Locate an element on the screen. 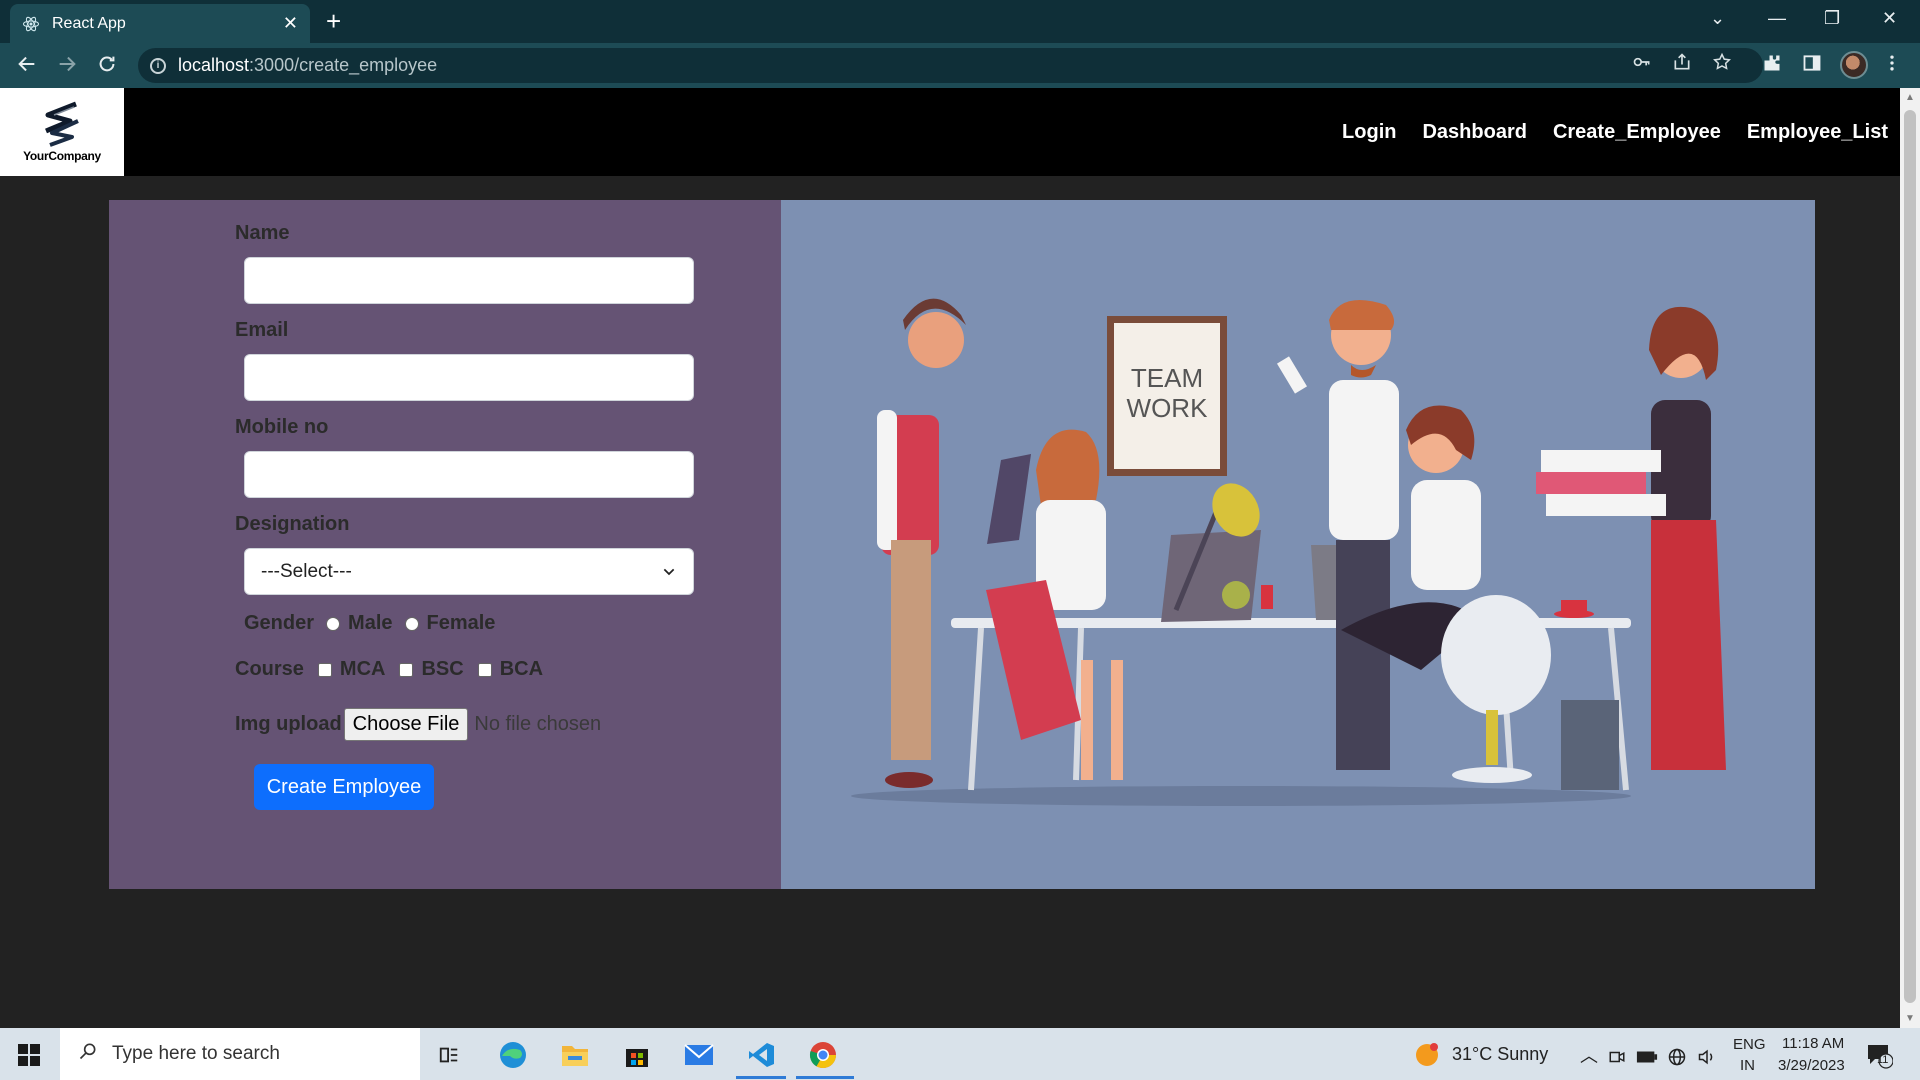 This screenshot has height=1080, width=1920. chrome-icon is located at coordinates (823, 1055).